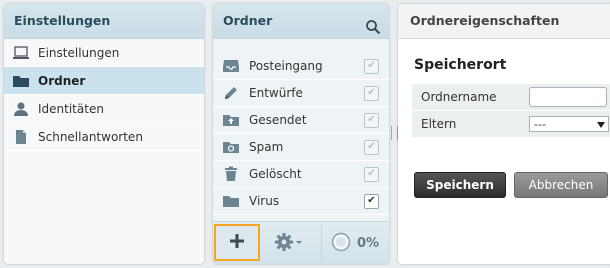  What do you see at coordinates (21, 137) in the screenshot?
I see `document-icon` at bounding box center [21, 137].